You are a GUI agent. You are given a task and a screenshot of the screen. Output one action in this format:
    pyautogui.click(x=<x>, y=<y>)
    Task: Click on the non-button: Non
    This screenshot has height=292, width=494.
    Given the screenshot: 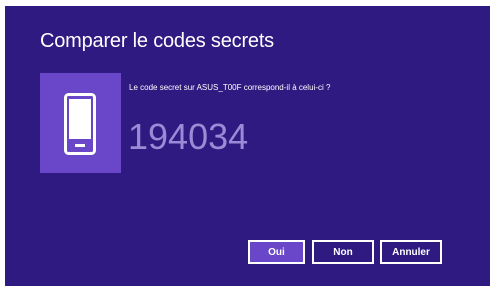 What is the action you would take?
    pyautogui.click(x=343, y=252)
    